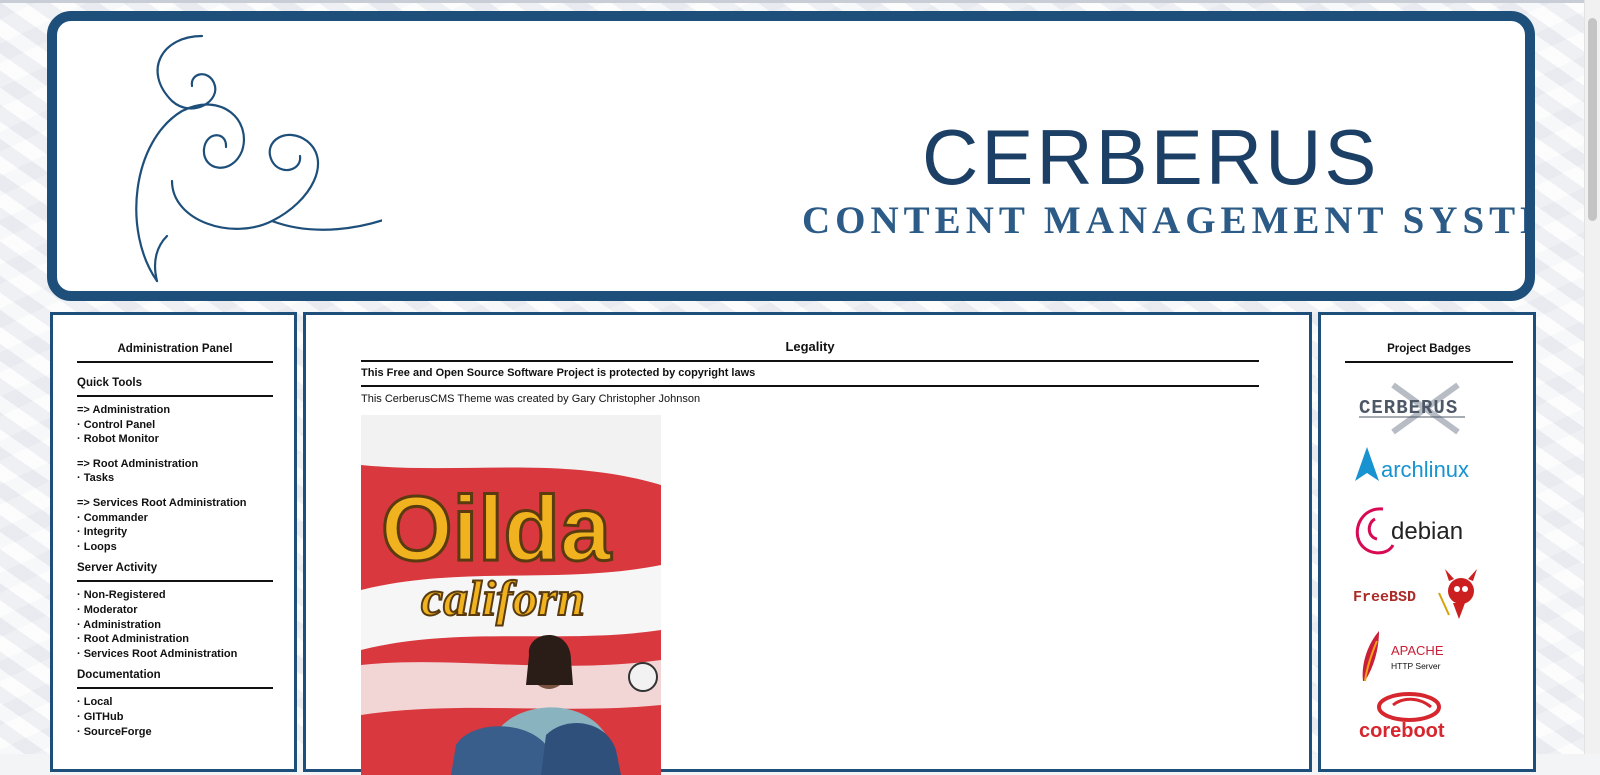 Image resolution: width=1600 pixels, height=775 pixels. I want to click on freebsd-logo-icon: FreeBSD, so click(1415, 594).